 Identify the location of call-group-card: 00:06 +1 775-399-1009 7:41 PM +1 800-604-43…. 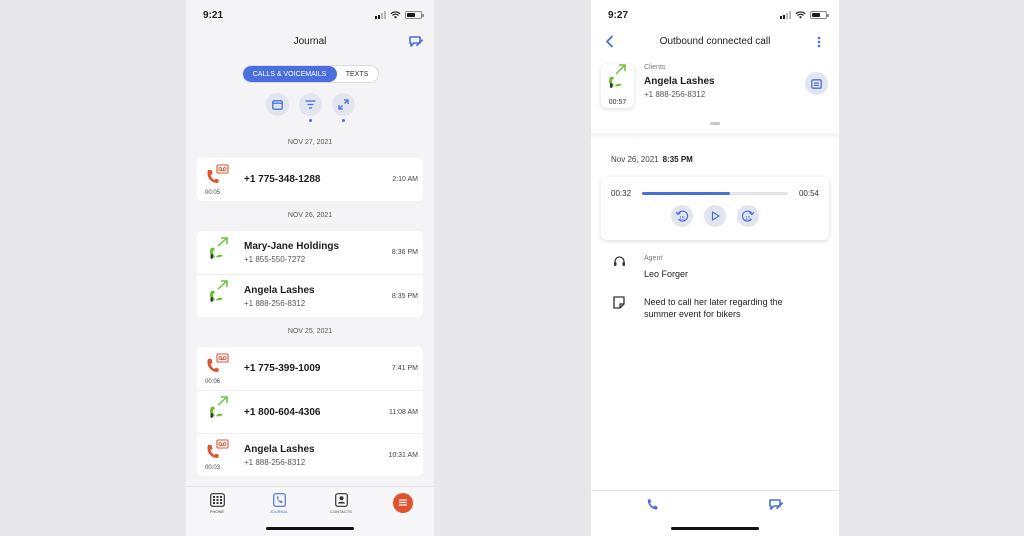
(310, 411).